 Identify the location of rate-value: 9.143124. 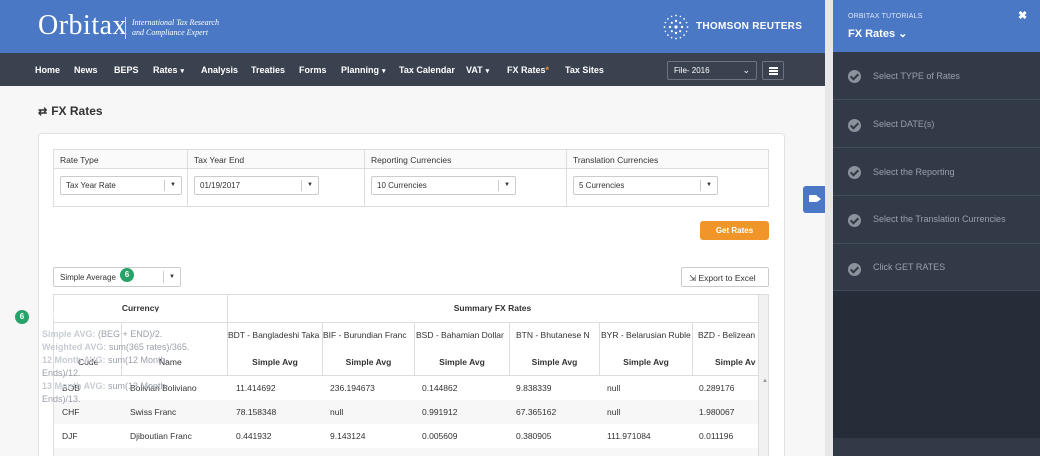
(348, 436).